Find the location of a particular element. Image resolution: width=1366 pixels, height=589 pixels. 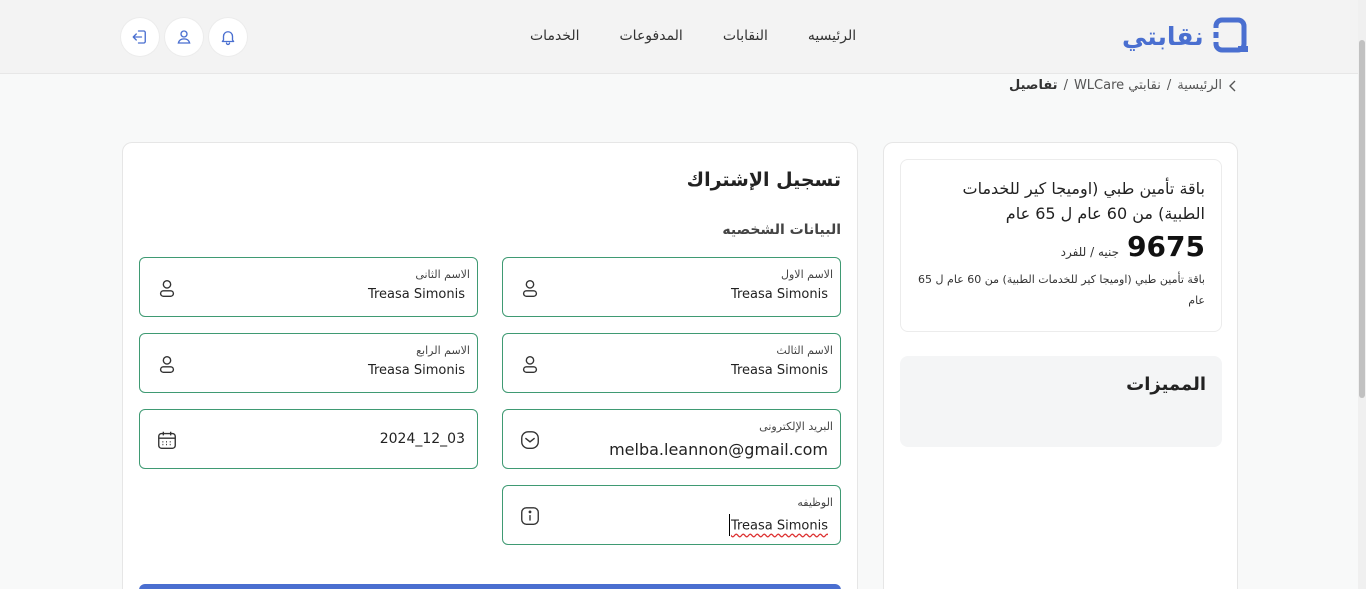

bell-icon is located at coordinates (228, 38).